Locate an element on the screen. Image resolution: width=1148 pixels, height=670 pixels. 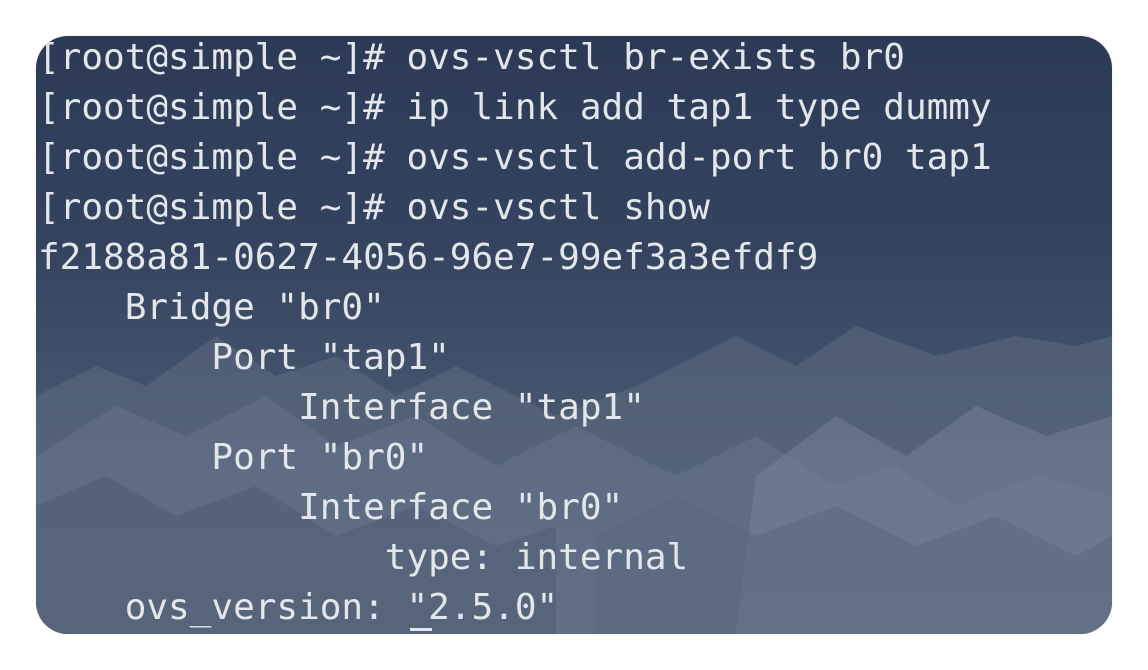
text-cursor is located at coordinates (421, 629).